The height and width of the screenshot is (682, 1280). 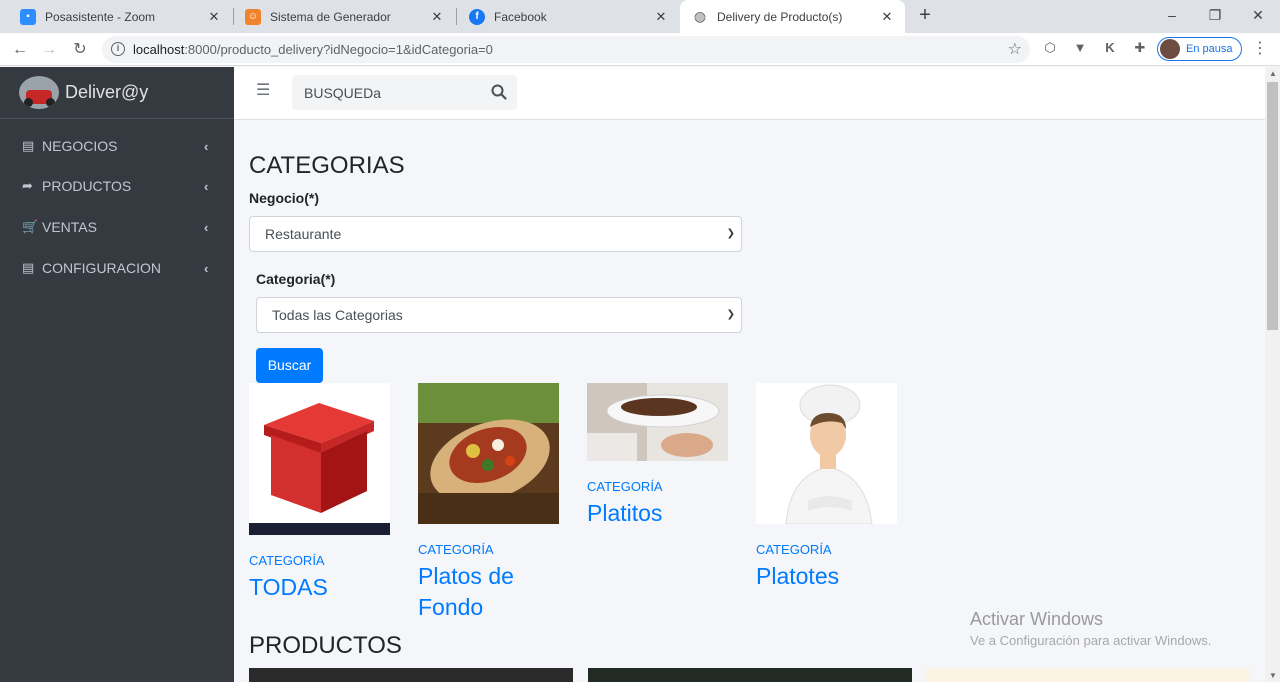 What do you see at coordinates (1170, 49) in the screenshot?
I see `avatar` at bounding box center [1170, 49].